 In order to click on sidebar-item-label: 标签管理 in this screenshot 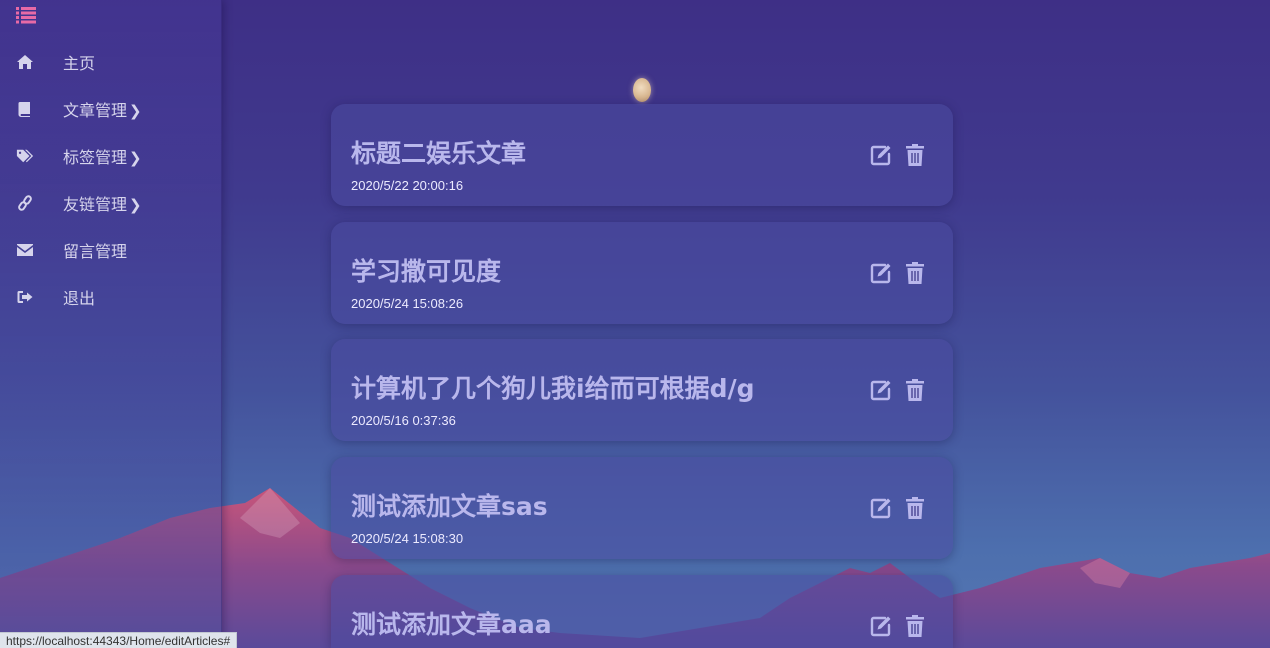, I will do `click(95, 157)`.